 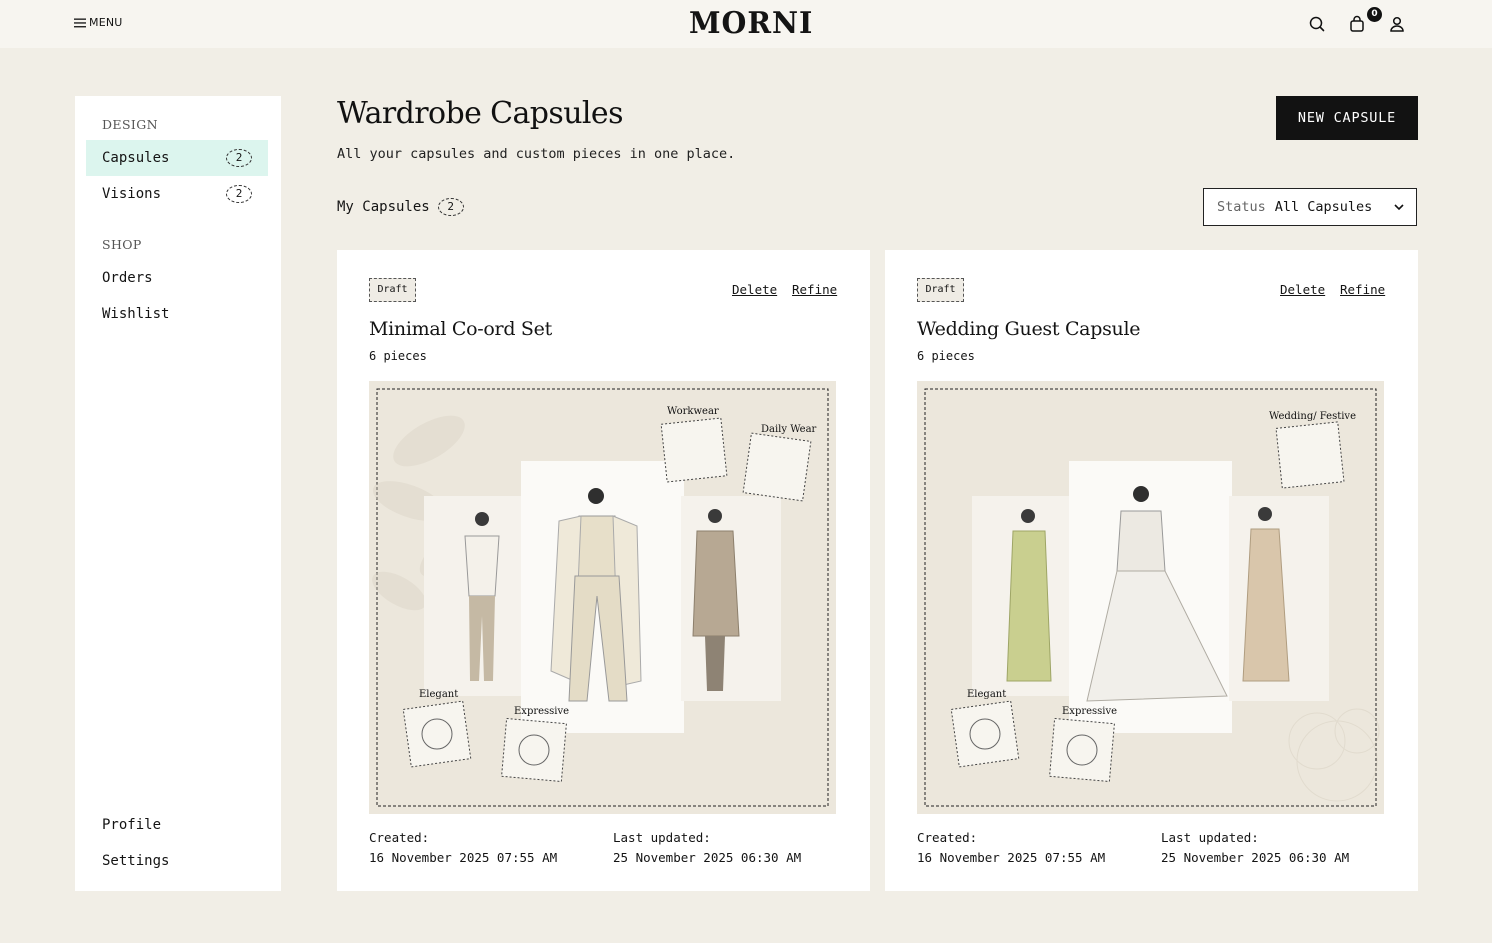 What do you see at coordinates (130, 124) in the screenshot?
I see `sidebar-section-design: DESIGN` at bounding box center [130, 124].